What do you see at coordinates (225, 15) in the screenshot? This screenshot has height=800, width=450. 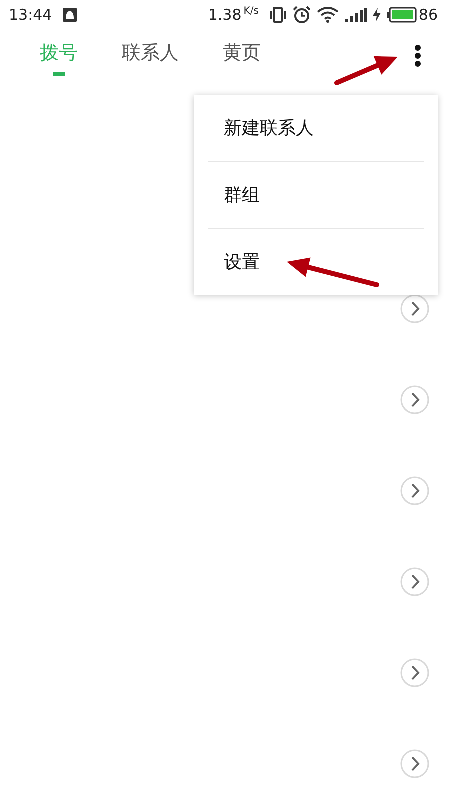 I see `network-speed: 1.38` at bounding box center [225, 15].